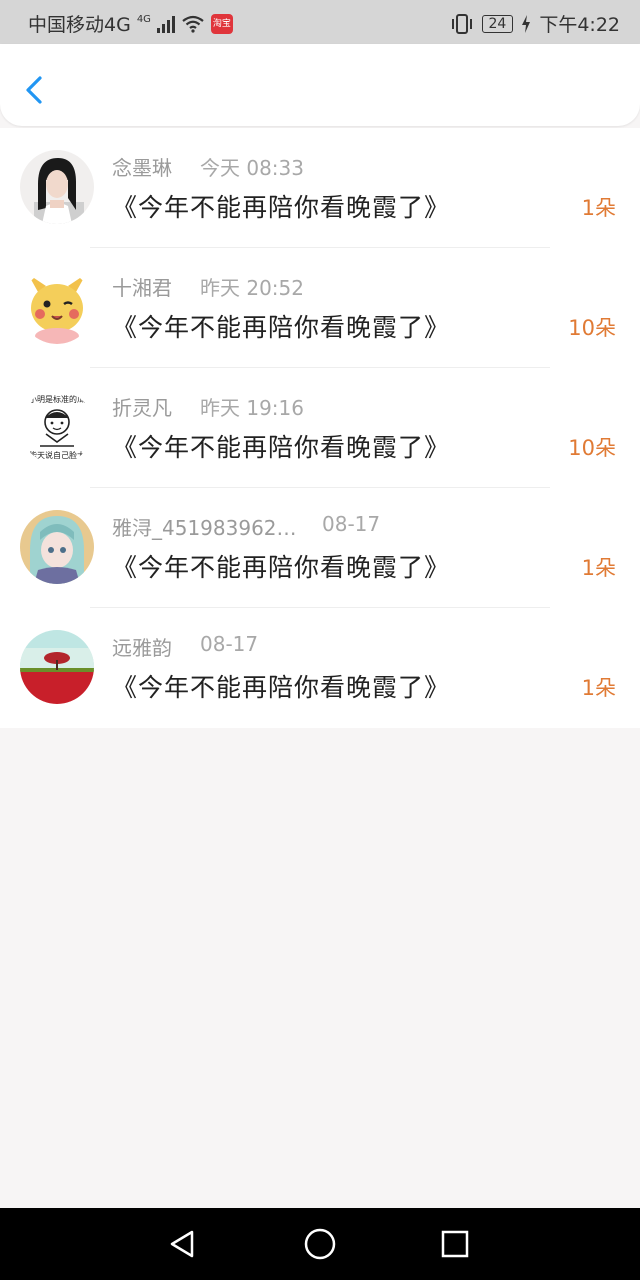 Image resolution: width=640 pixels, height=1280 pixels. I want to click on charging-icon, so click(526, 23).